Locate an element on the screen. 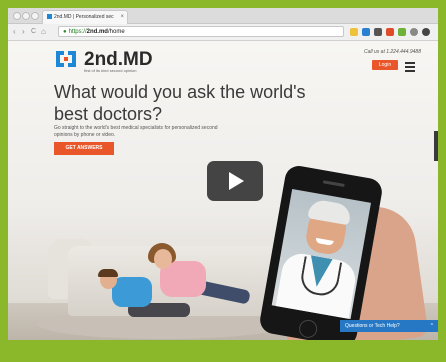 The width and height of the screenshot is (446, 362). logo-tagline: first of its kind second opinion is located at coordinates (110, 70).